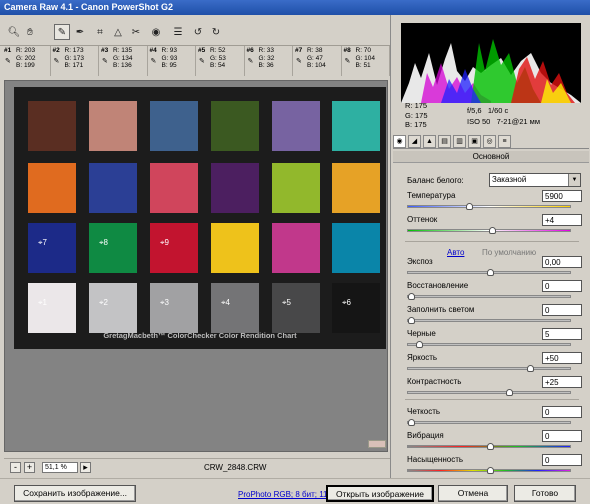  I want to click on recovery-slider-handle, so click(411, 296).